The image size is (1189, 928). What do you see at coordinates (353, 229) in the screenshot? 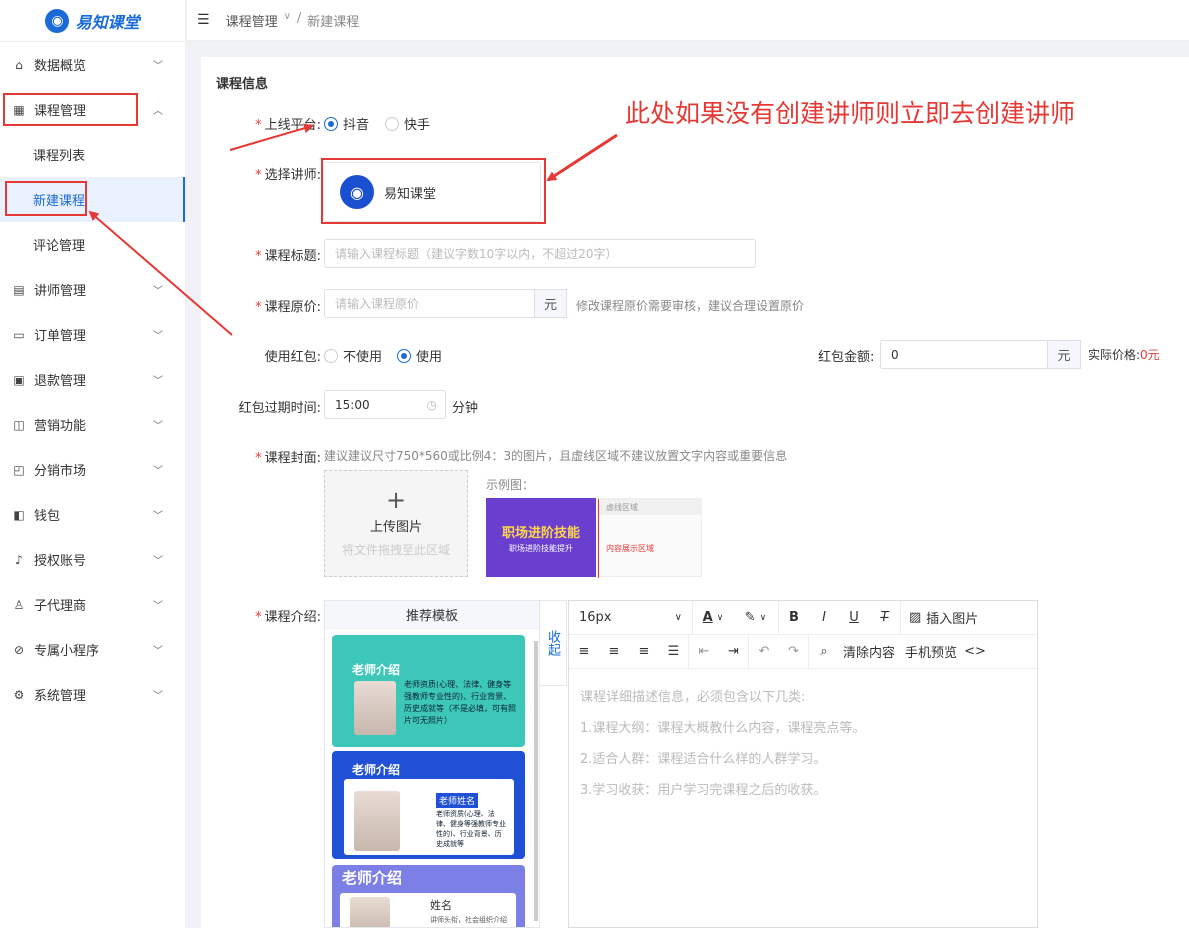
I see `annotation-arrows` at bounding box center [353, 229].